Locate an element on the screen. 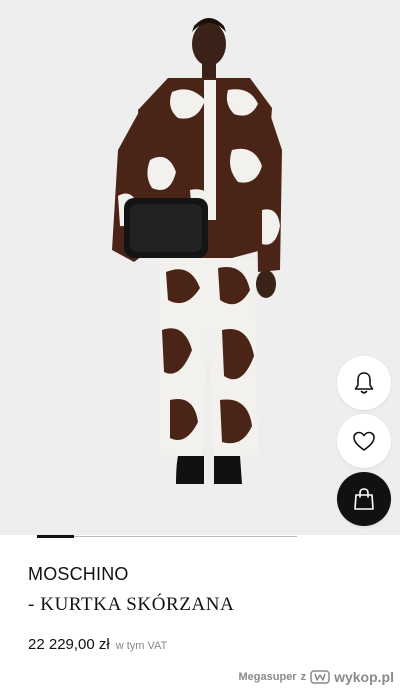 This screenshot has height=690, width=400. gallery-progress-track is located at coordinates (167, 536).